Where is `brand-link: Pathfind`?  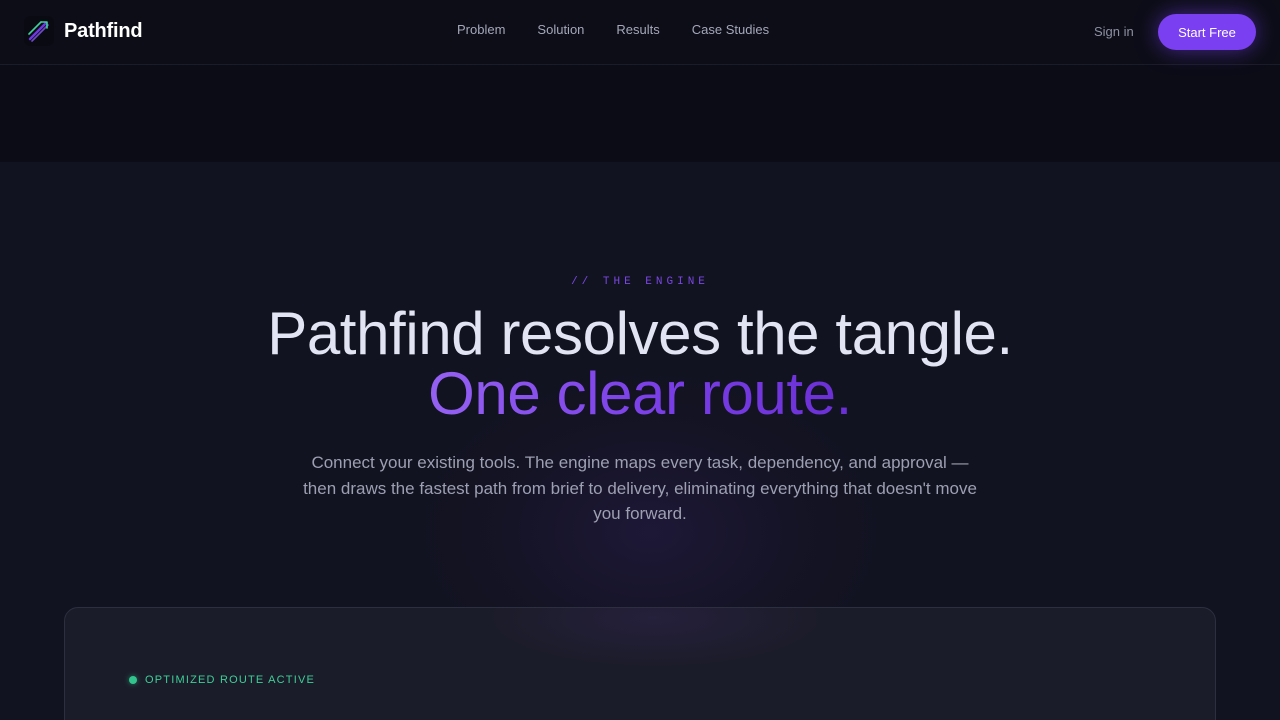 brand-link: Pathfind is located at coordinates (83, 31).